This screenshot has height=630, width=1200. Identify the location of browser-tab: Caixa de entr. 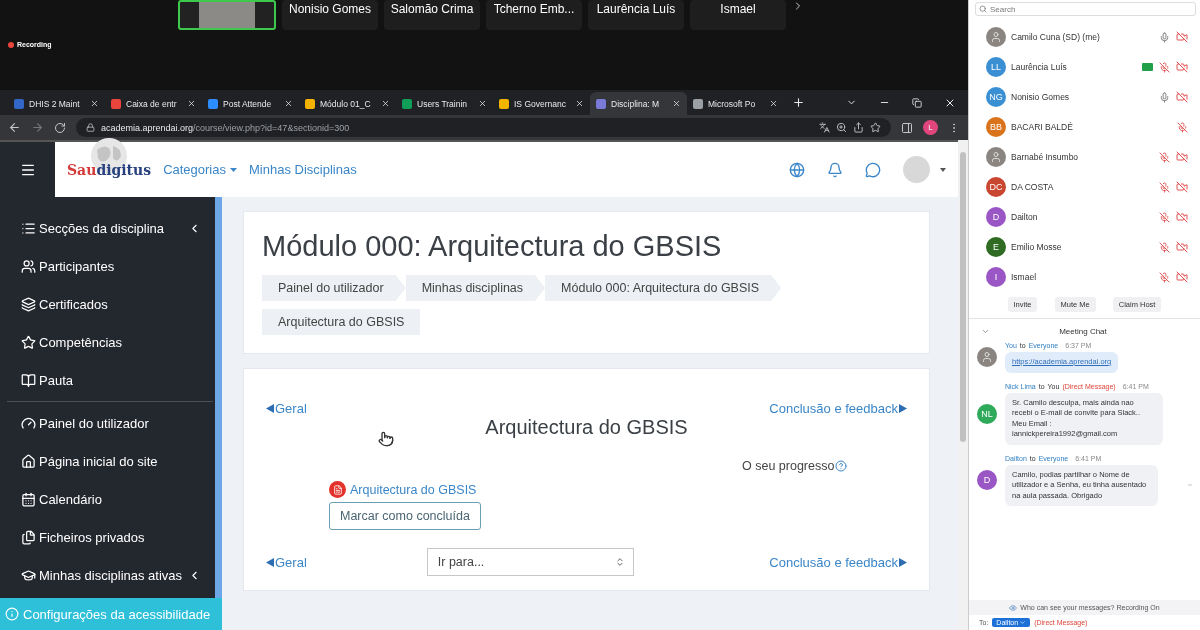
(153, 103).